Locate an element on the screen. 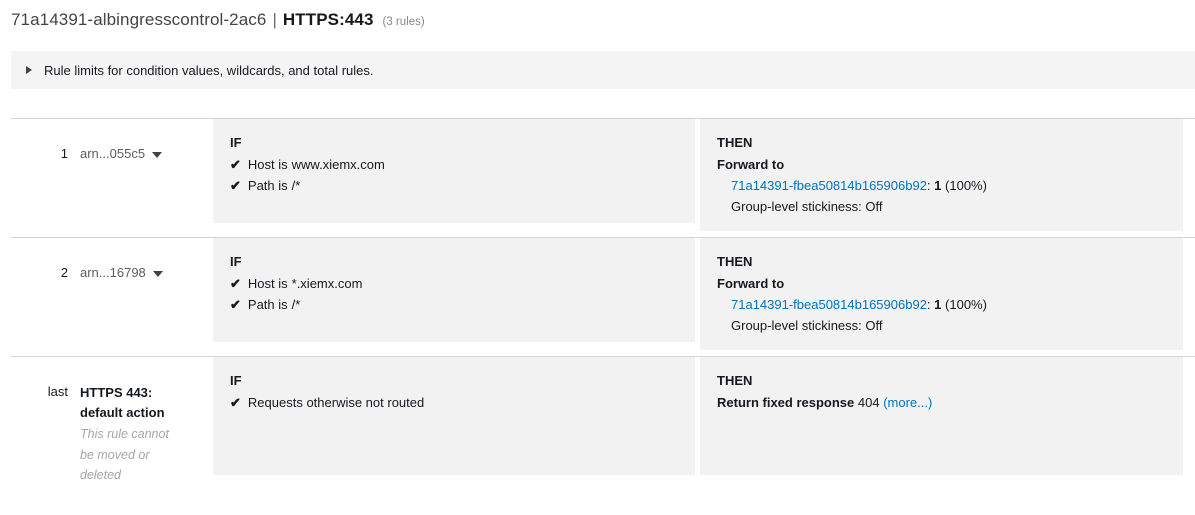  rule-conditions-panel: IF ✔ Host is *.xiemx.com ✔ Path is/* is located at coordinates (454, 290).